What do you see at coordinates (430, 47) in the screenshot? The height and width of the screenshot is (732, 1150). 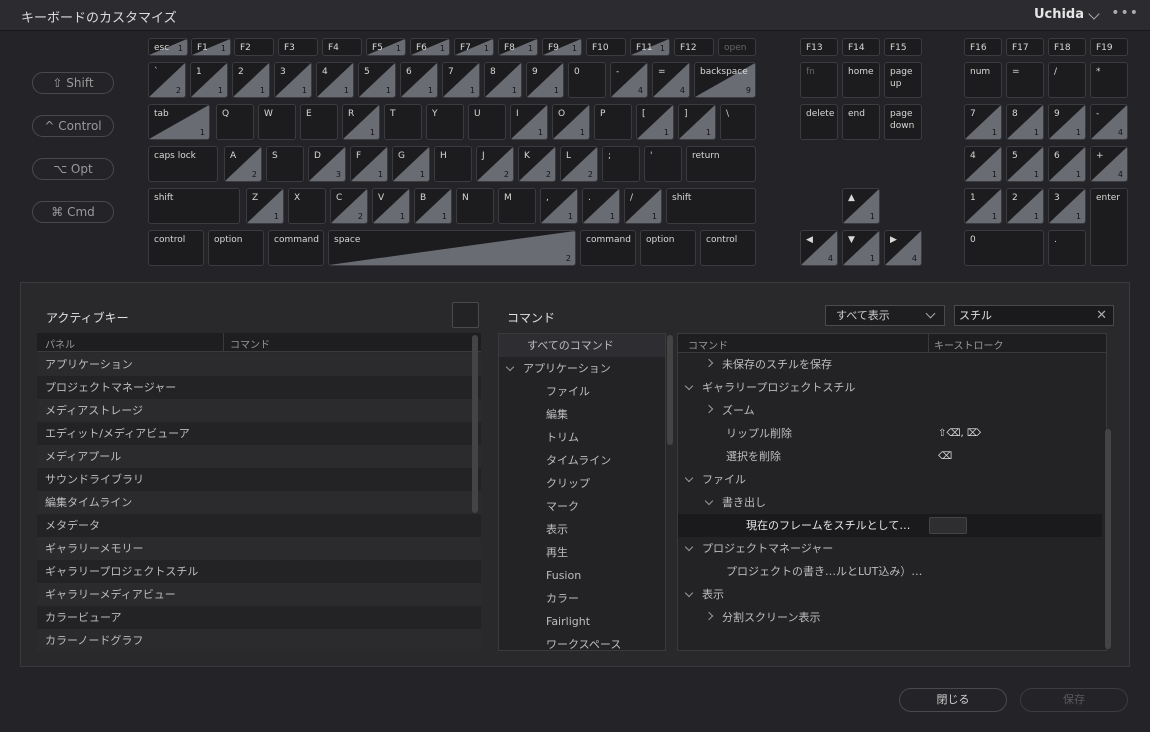 I see `keyboard-key: 1 F6` at bounding box center [430, 47].